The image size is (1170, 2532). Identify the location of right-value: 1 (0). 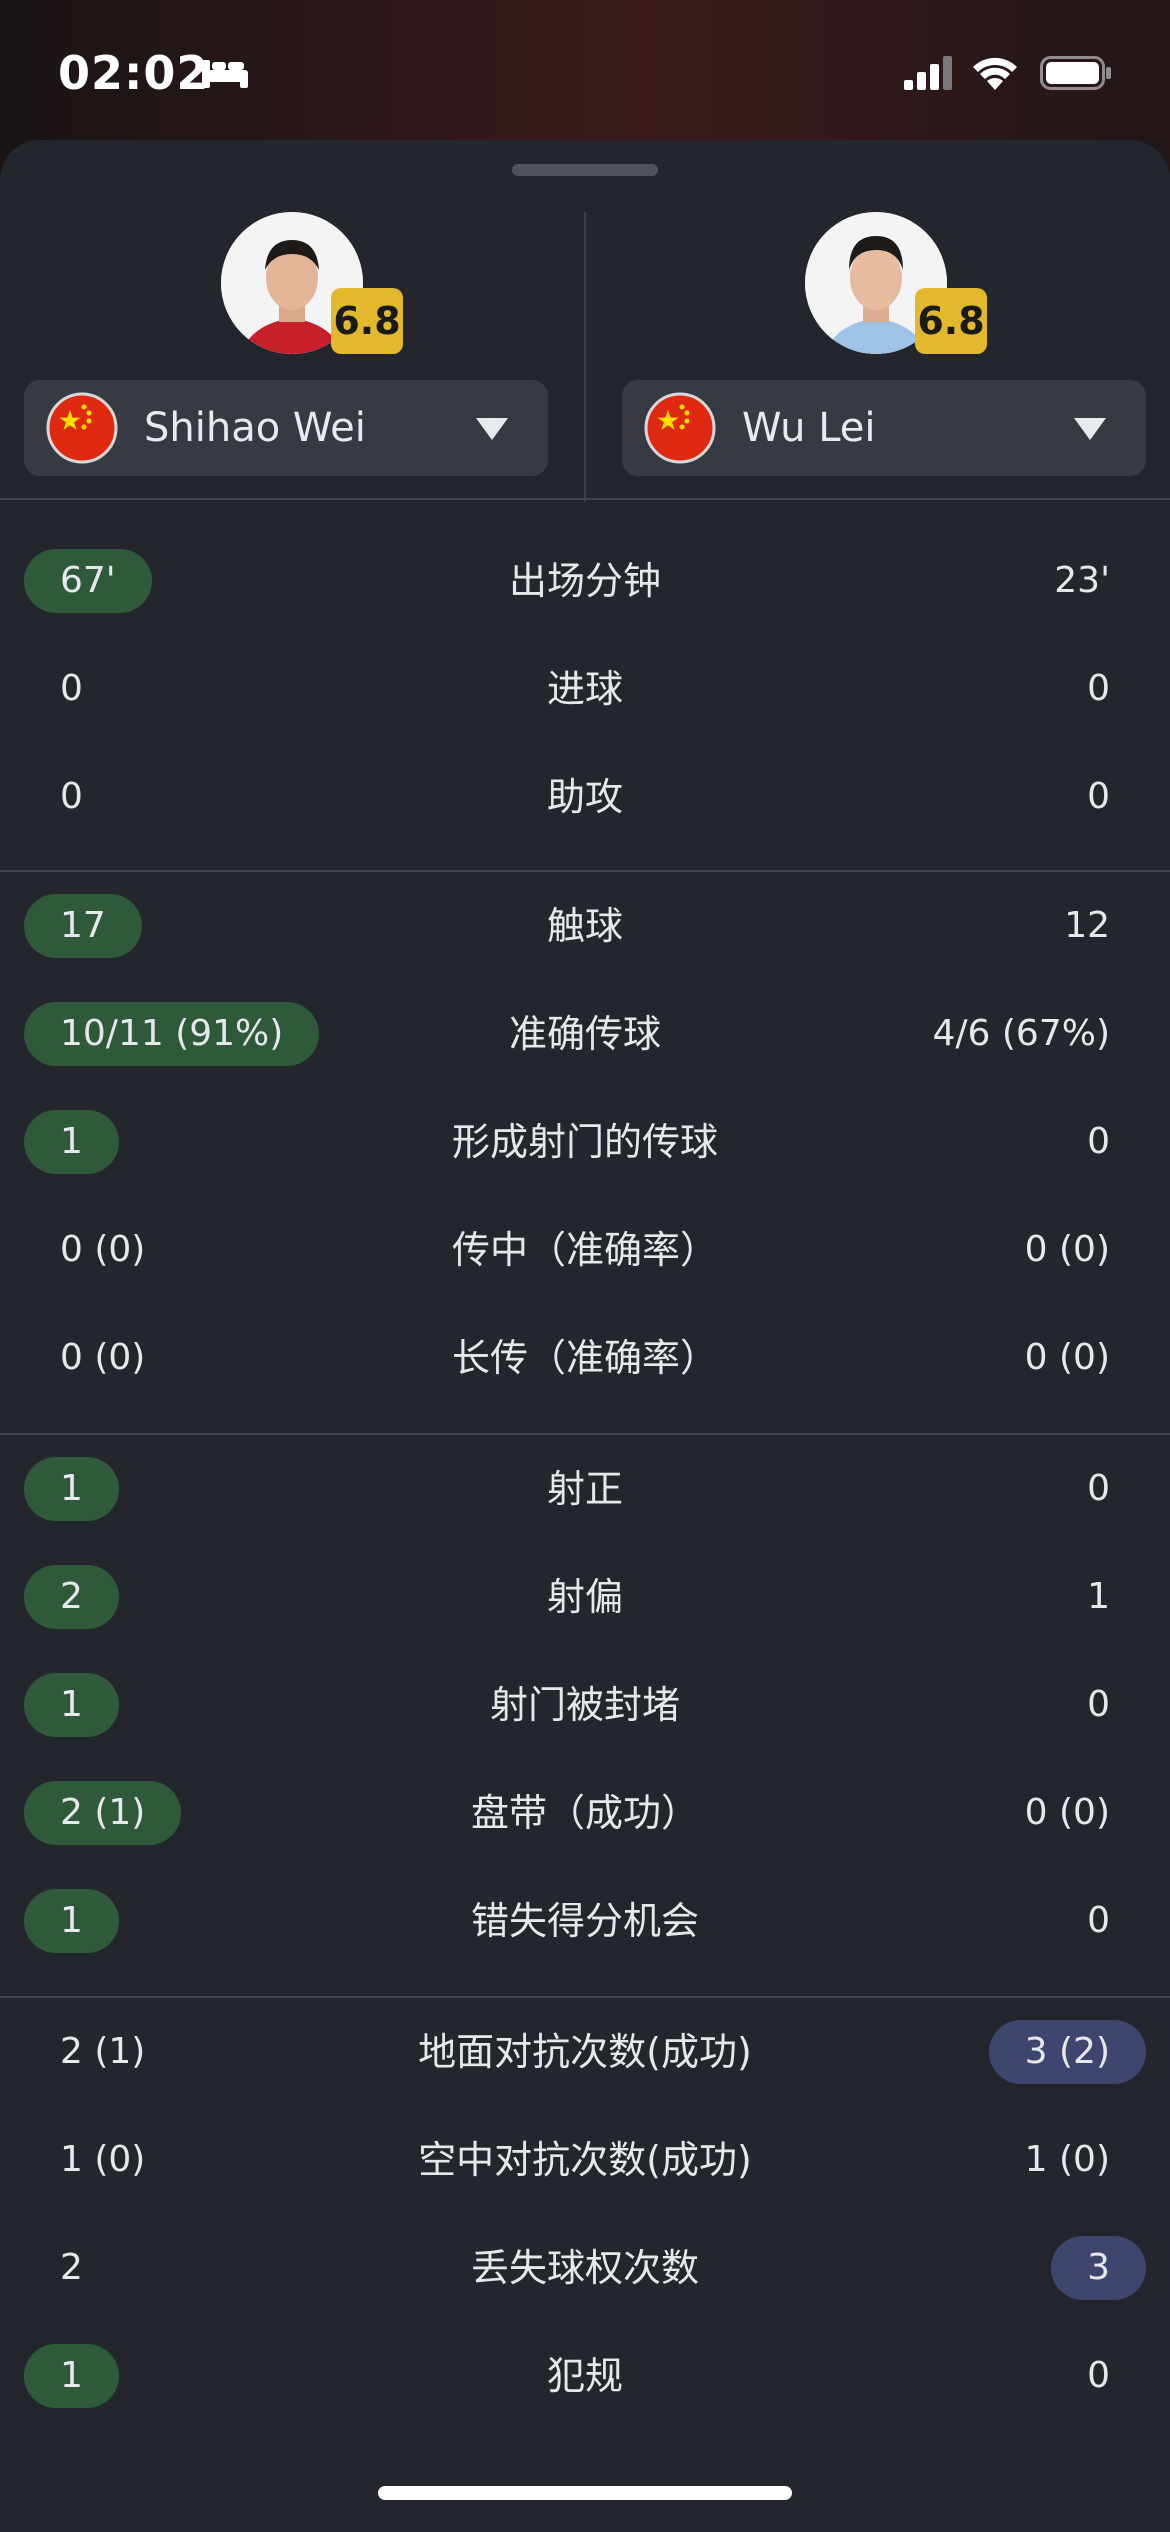
(1067, 2159).